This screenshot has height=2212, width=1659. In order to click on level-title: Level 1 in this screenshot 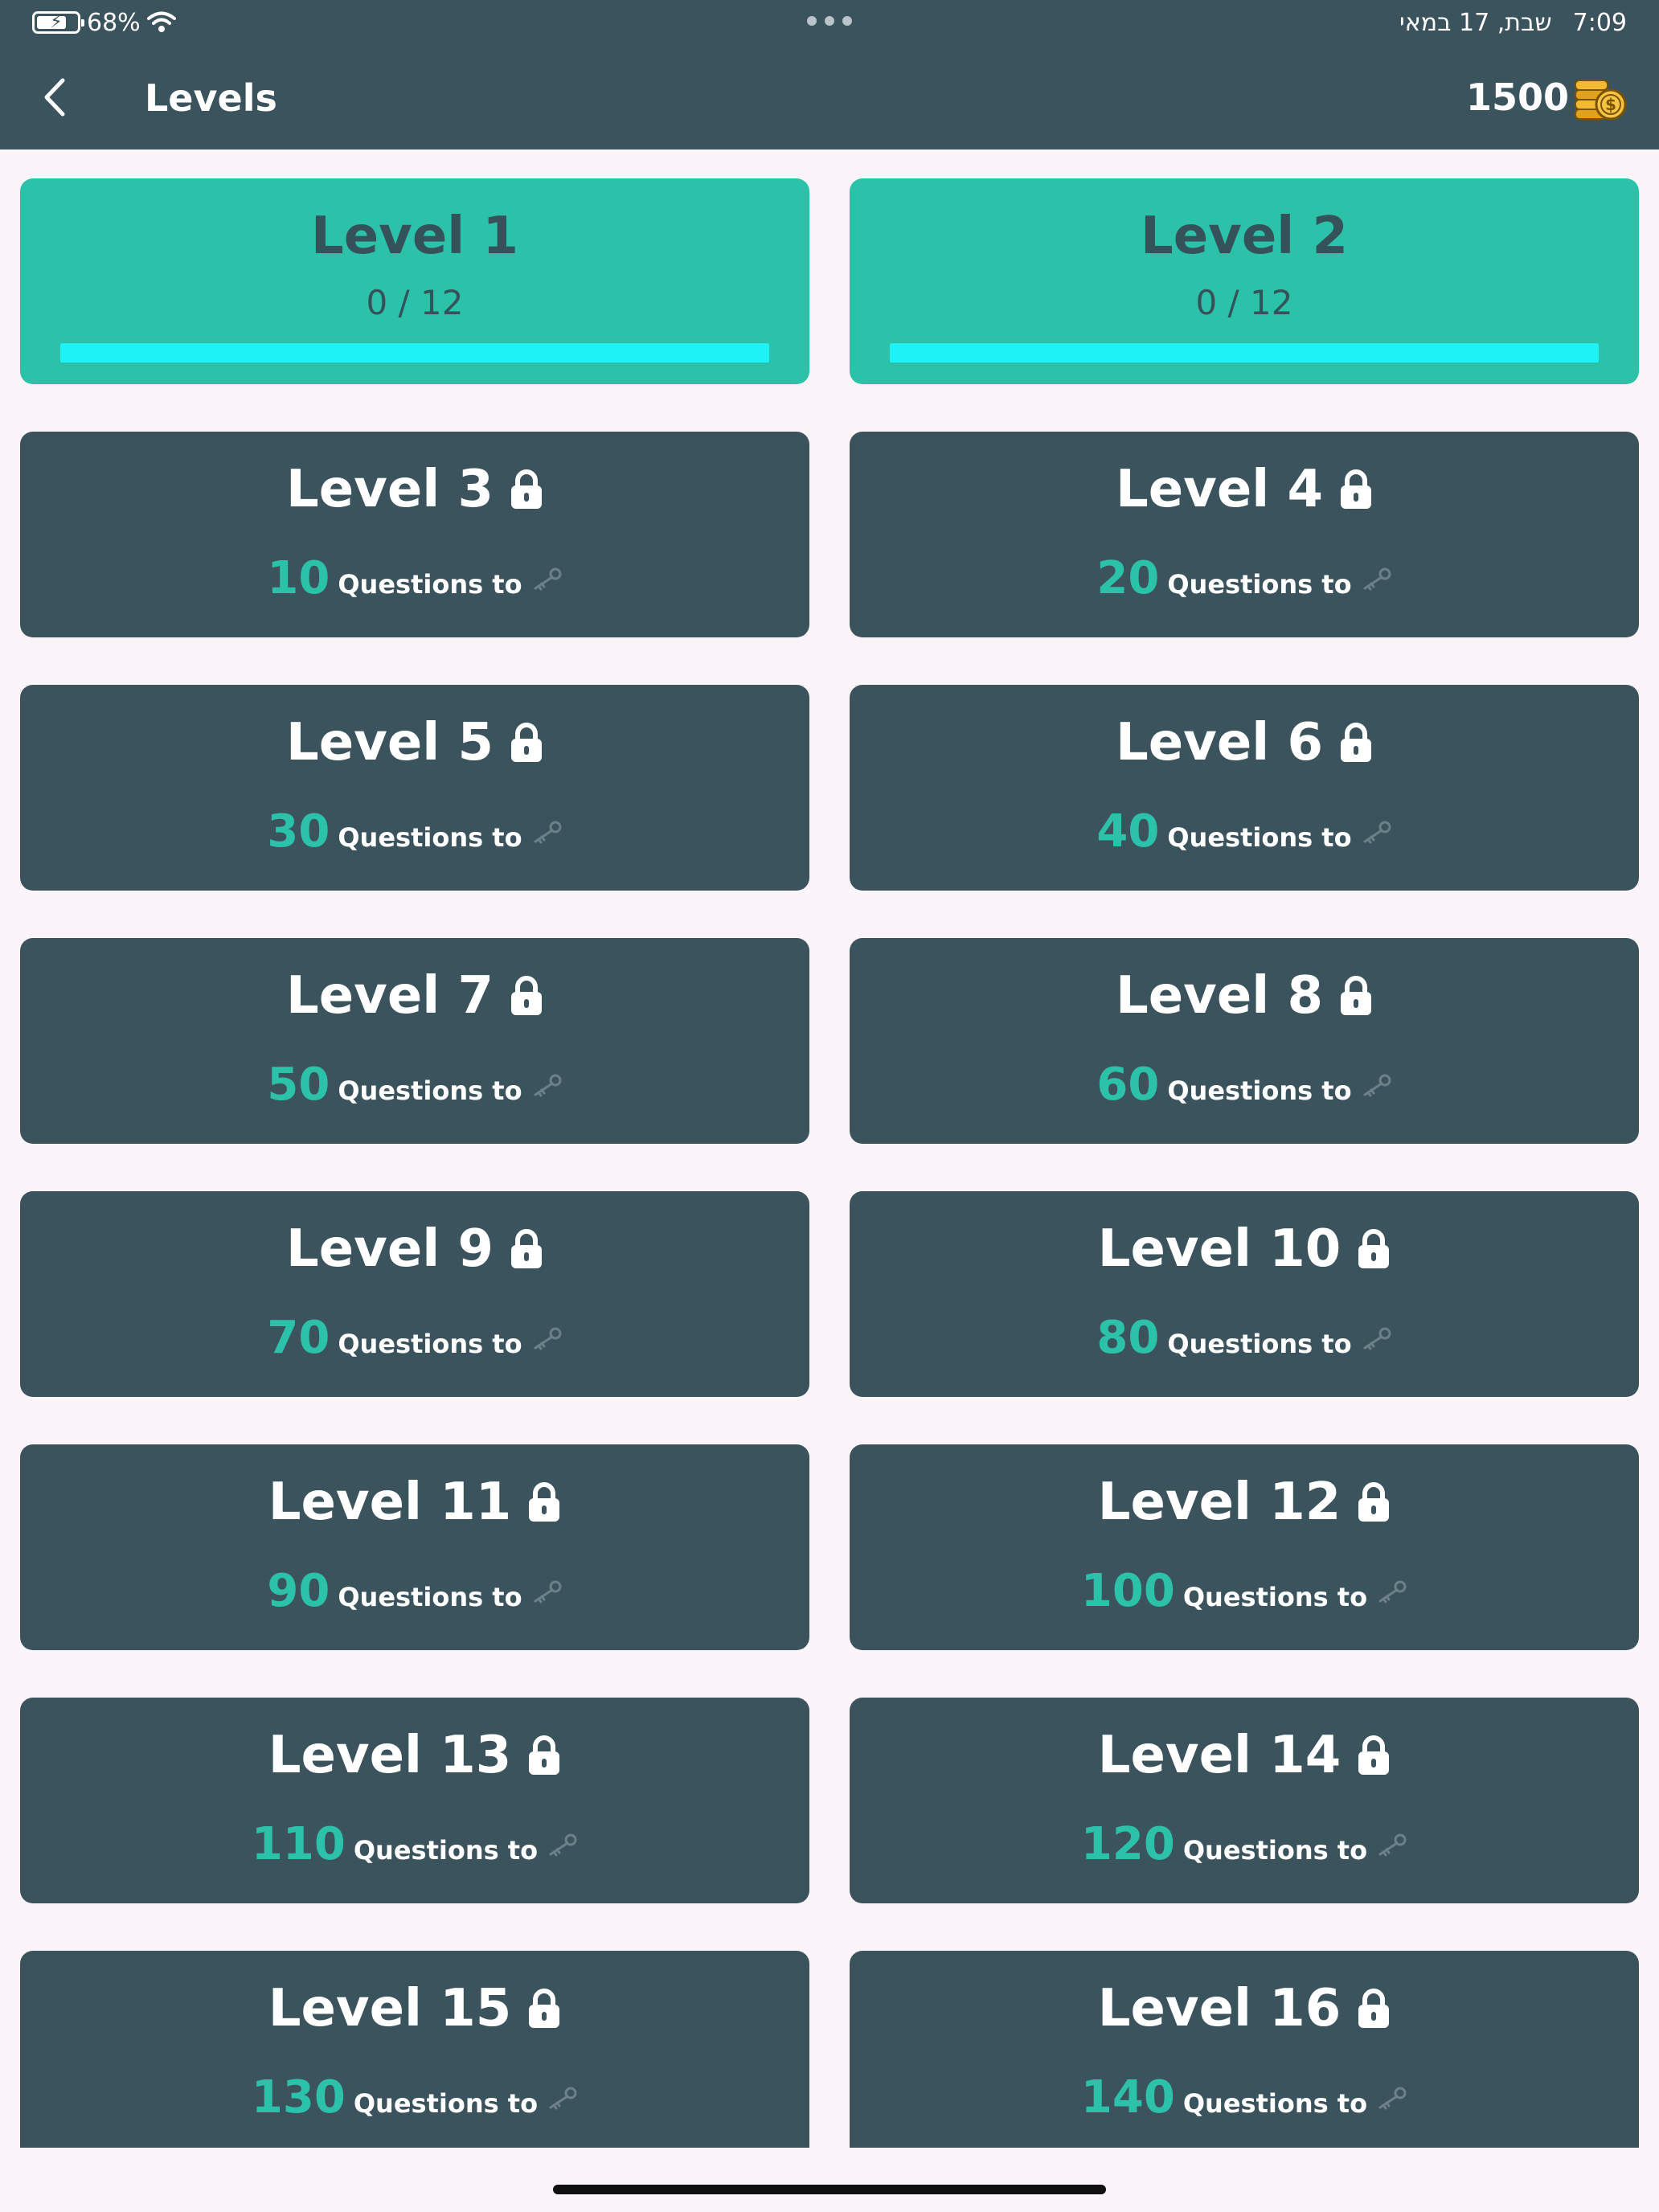, I will do `click(414, 236)`.